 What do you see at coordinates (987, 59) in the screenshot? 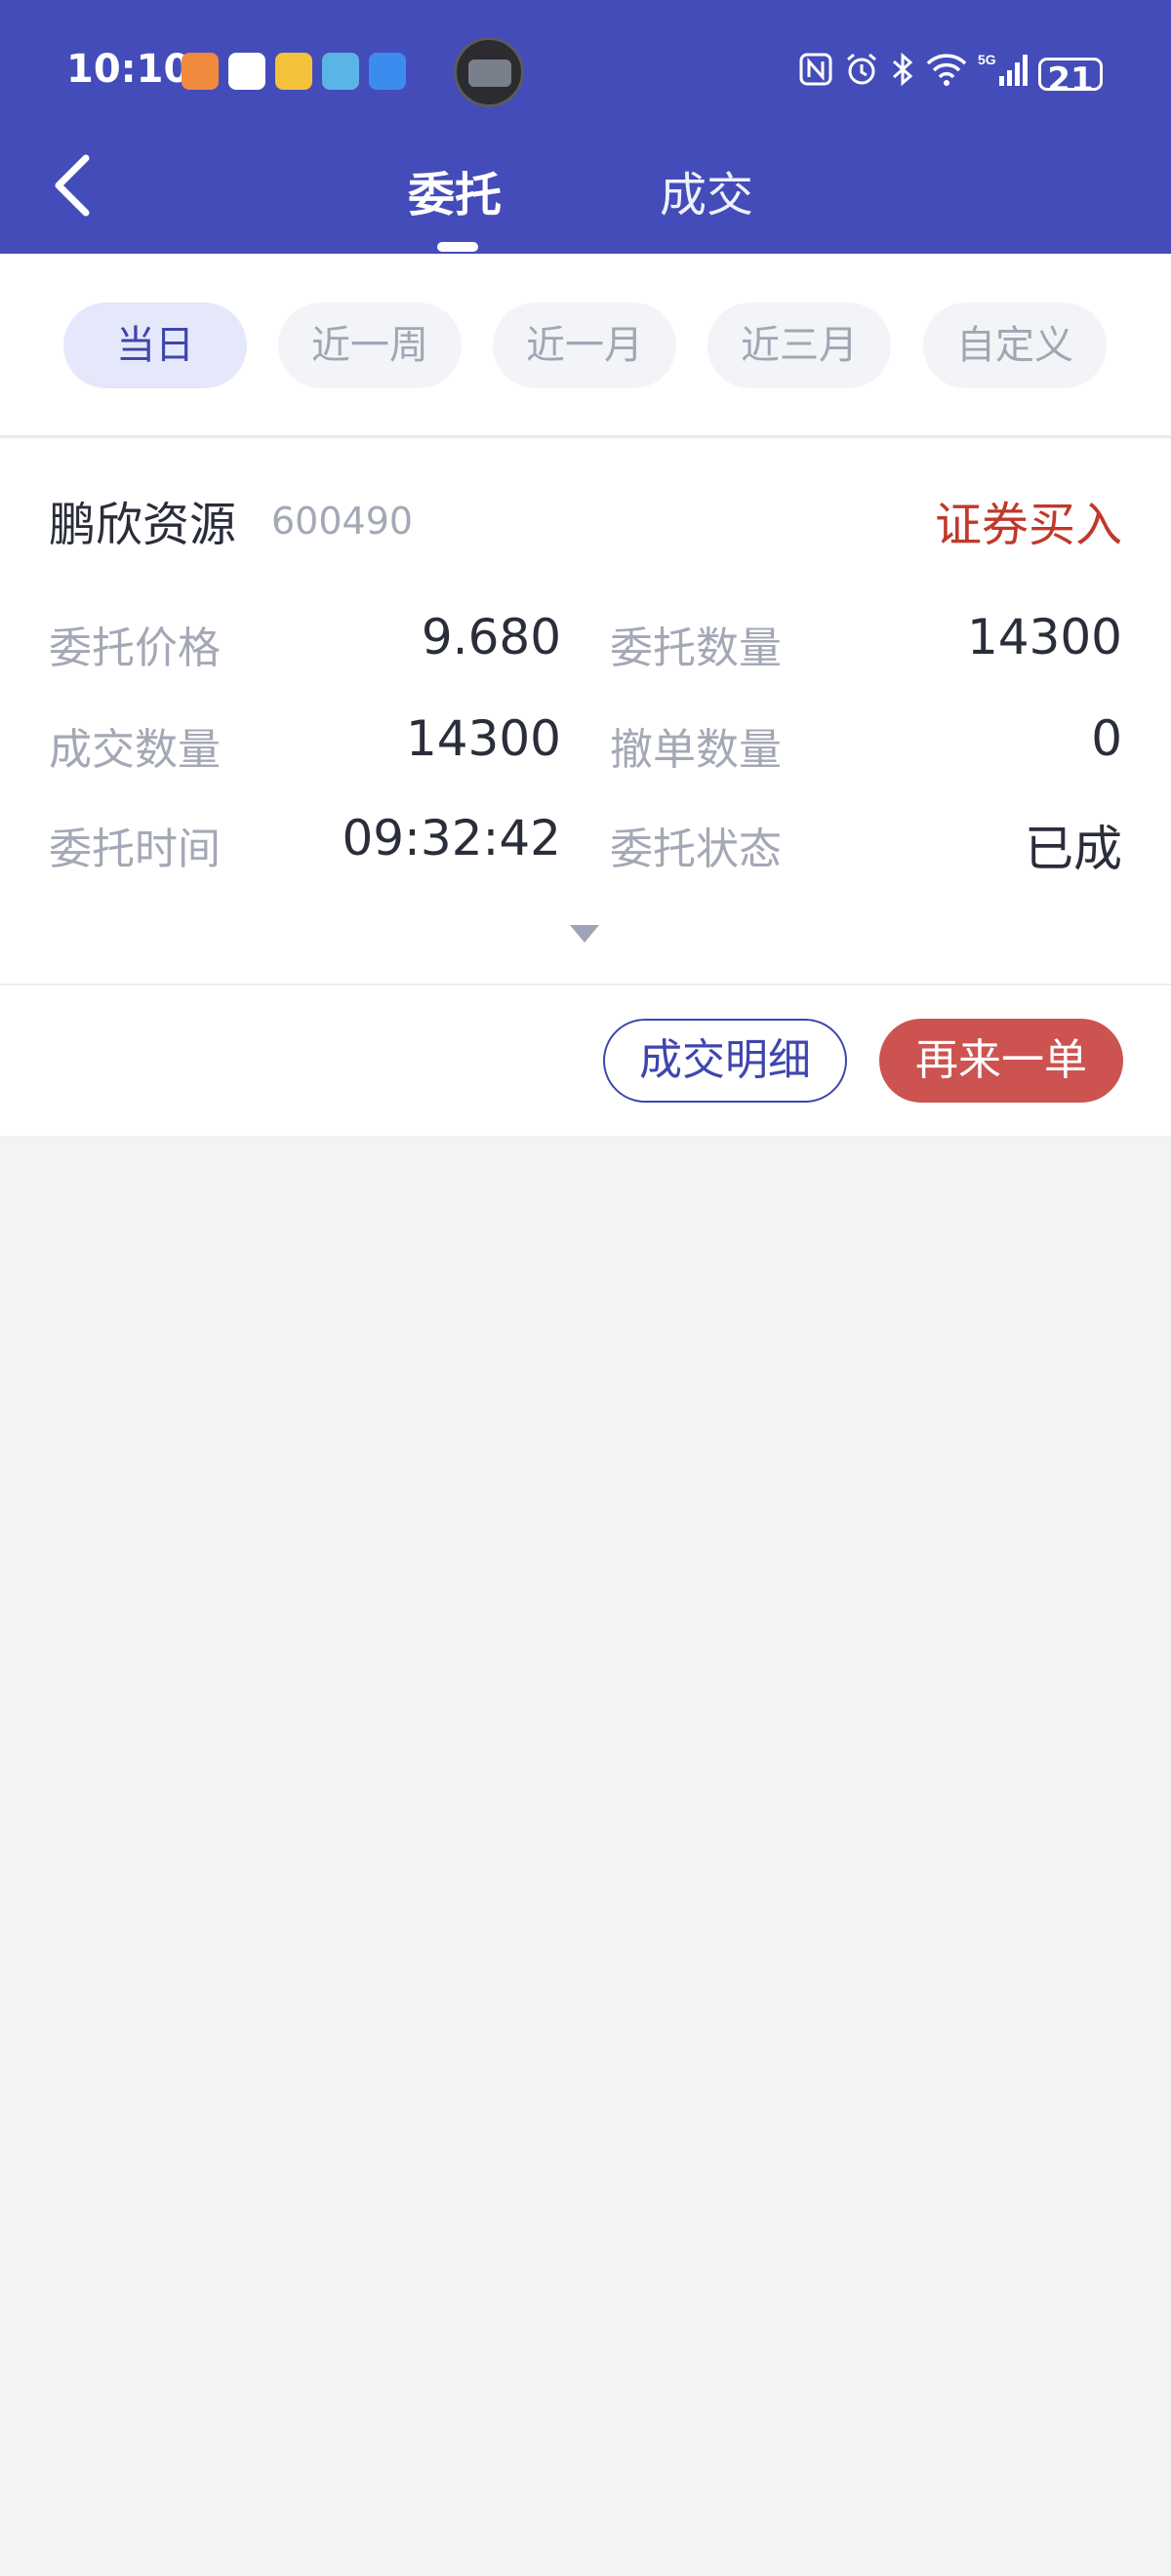
I see `svg-text: 5G` at bounding box center [987, 59].